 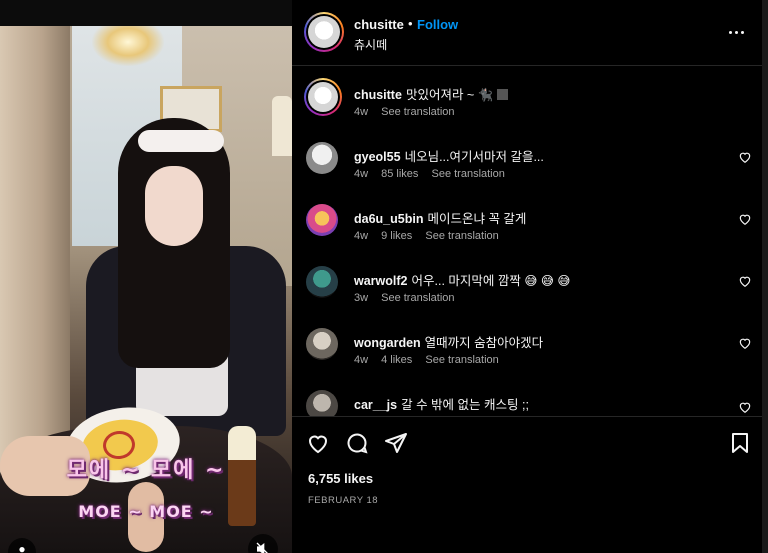 What do you see at coordinates (357, 443) in the screenshot?
I see `comment-icon` at bounding box center [357, 443].